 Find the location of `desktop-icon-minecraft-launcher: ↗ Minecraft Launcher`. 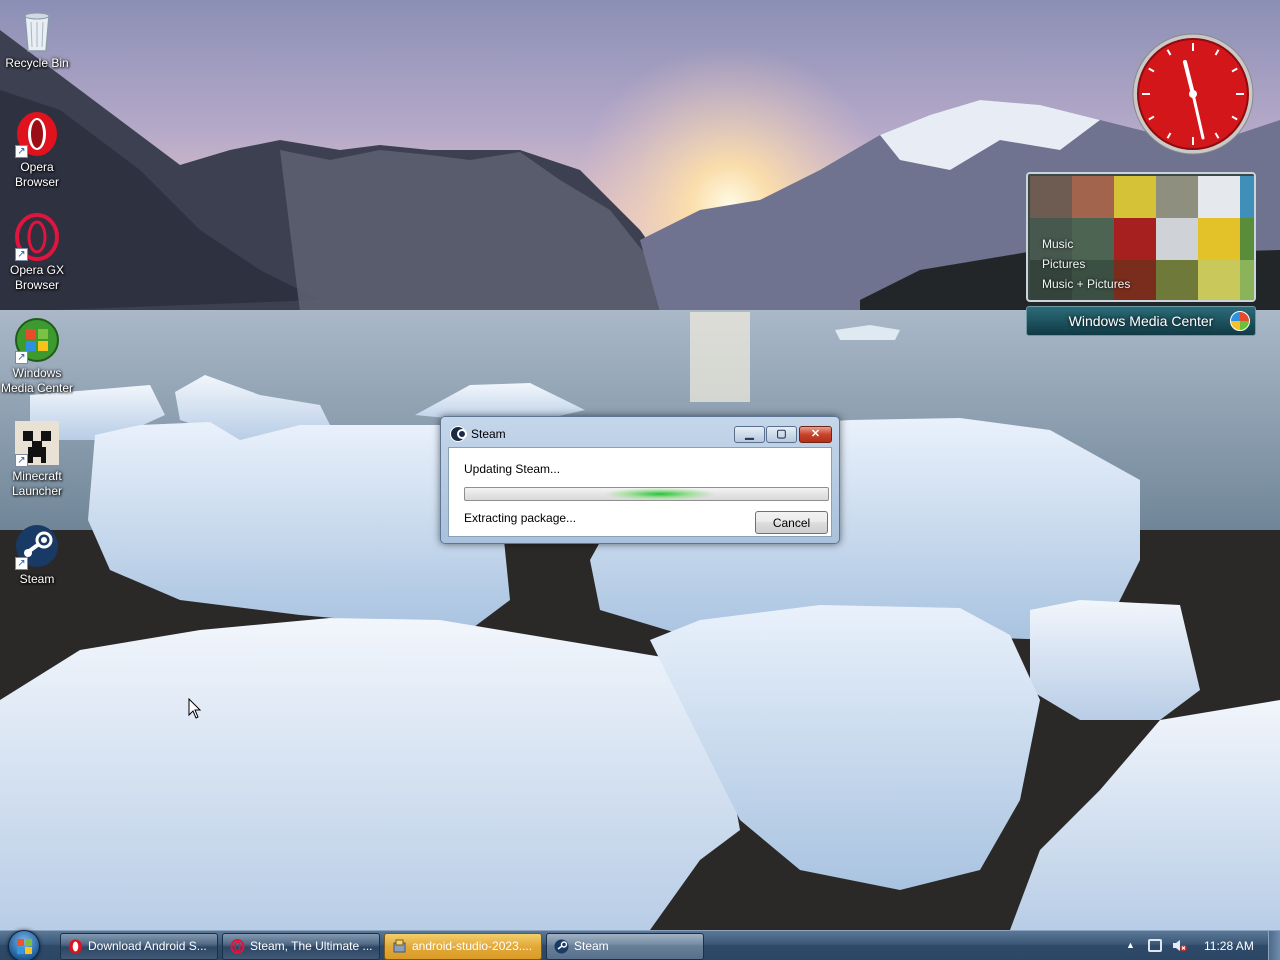

desktop-icon-minecraft-launcher: ↗ Minecraft Launcher is located at coordinates (37, 459).